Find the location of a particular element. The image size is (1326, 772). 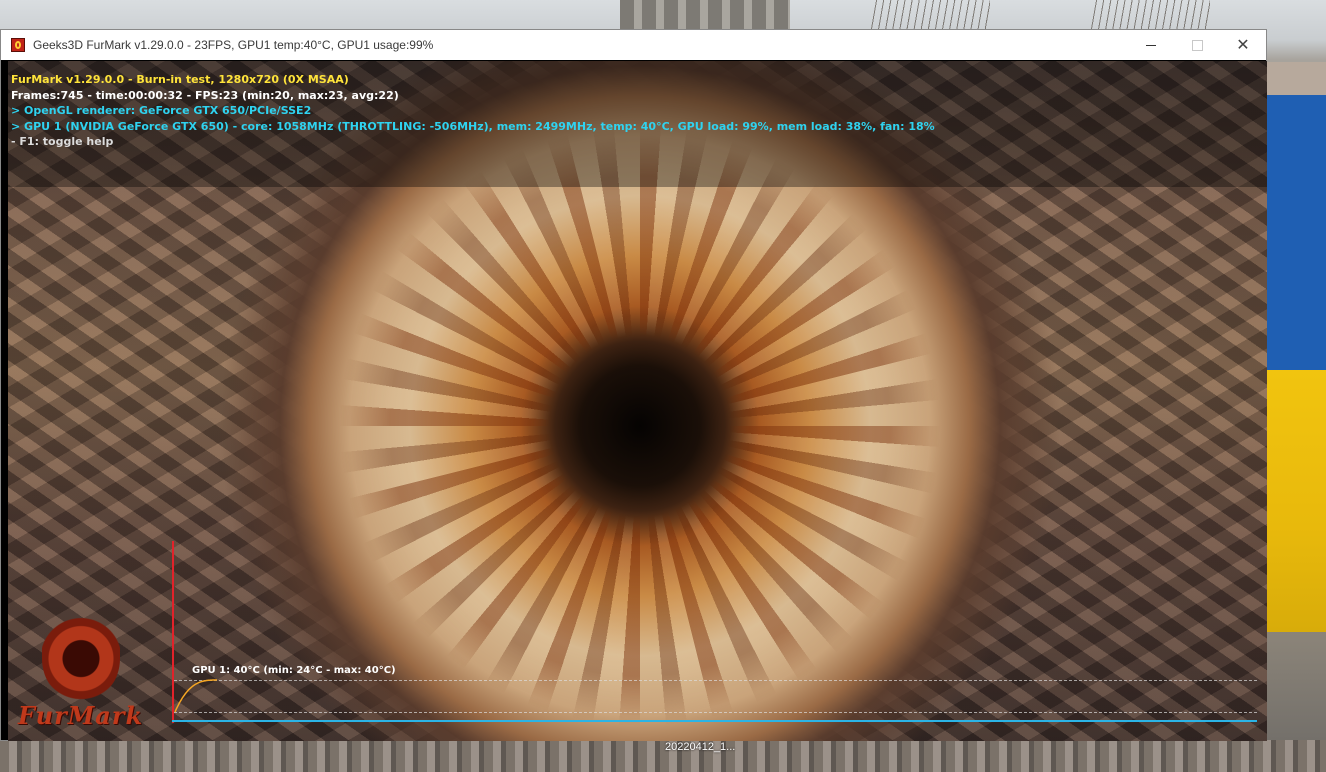

background-flag-blue is located at coordinates (1296, 235).